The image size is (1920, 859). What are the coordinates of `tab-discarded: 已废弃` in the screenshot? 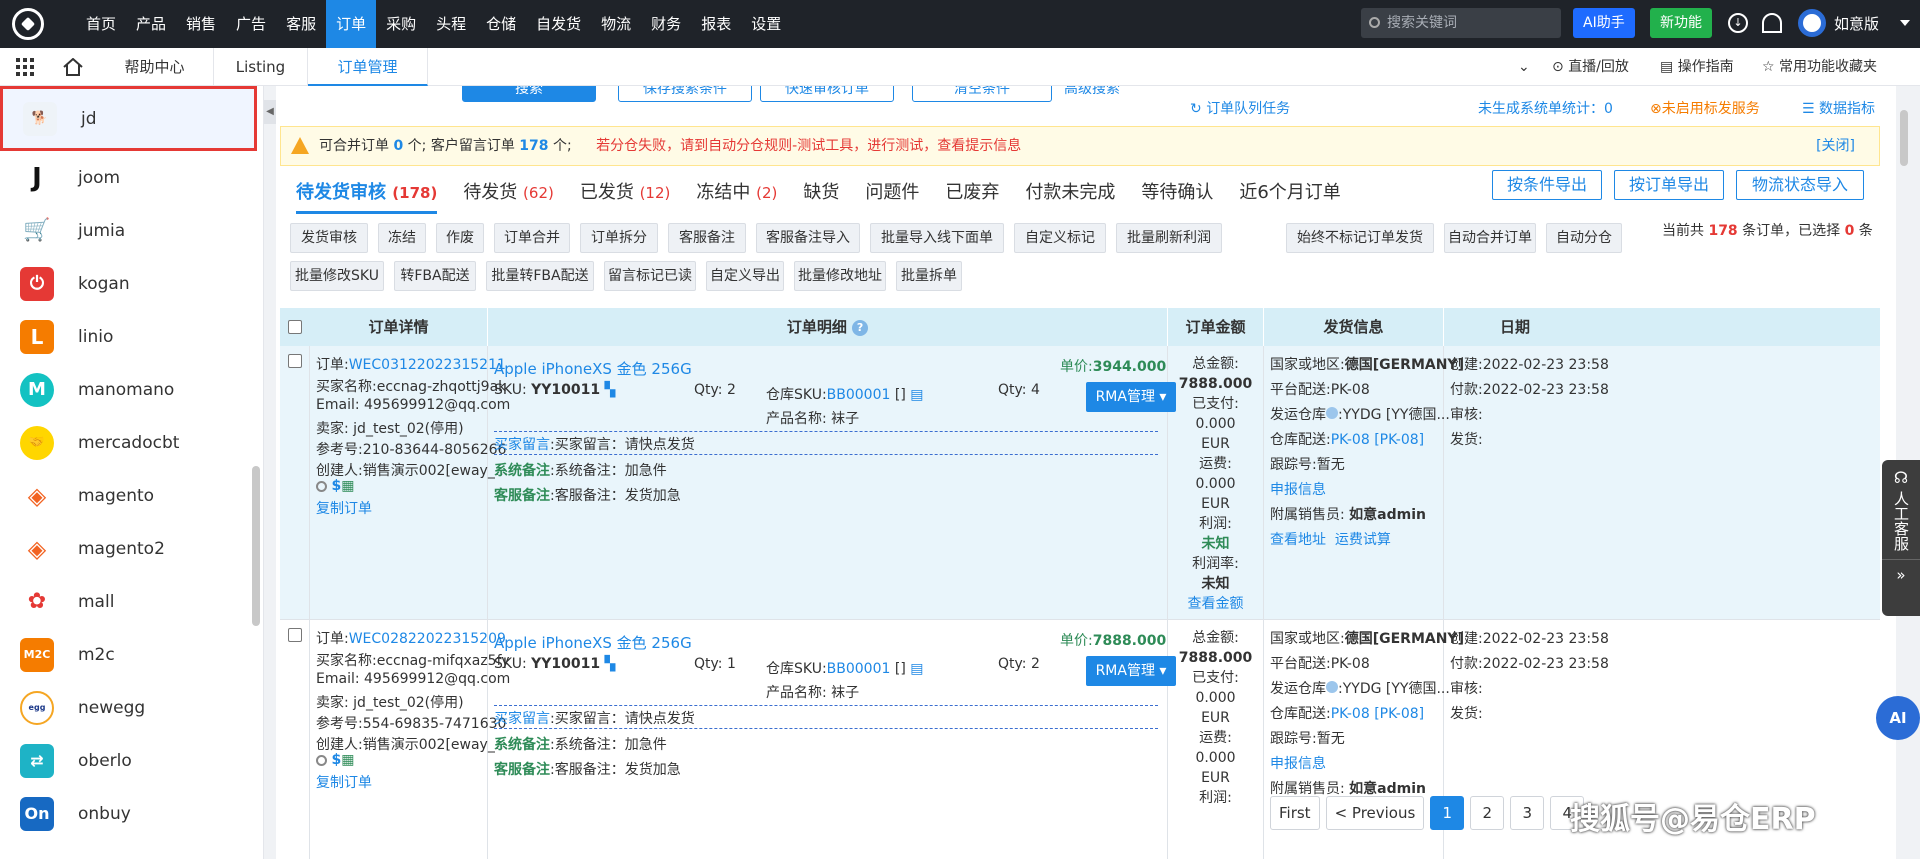 It's located at (972, 193).